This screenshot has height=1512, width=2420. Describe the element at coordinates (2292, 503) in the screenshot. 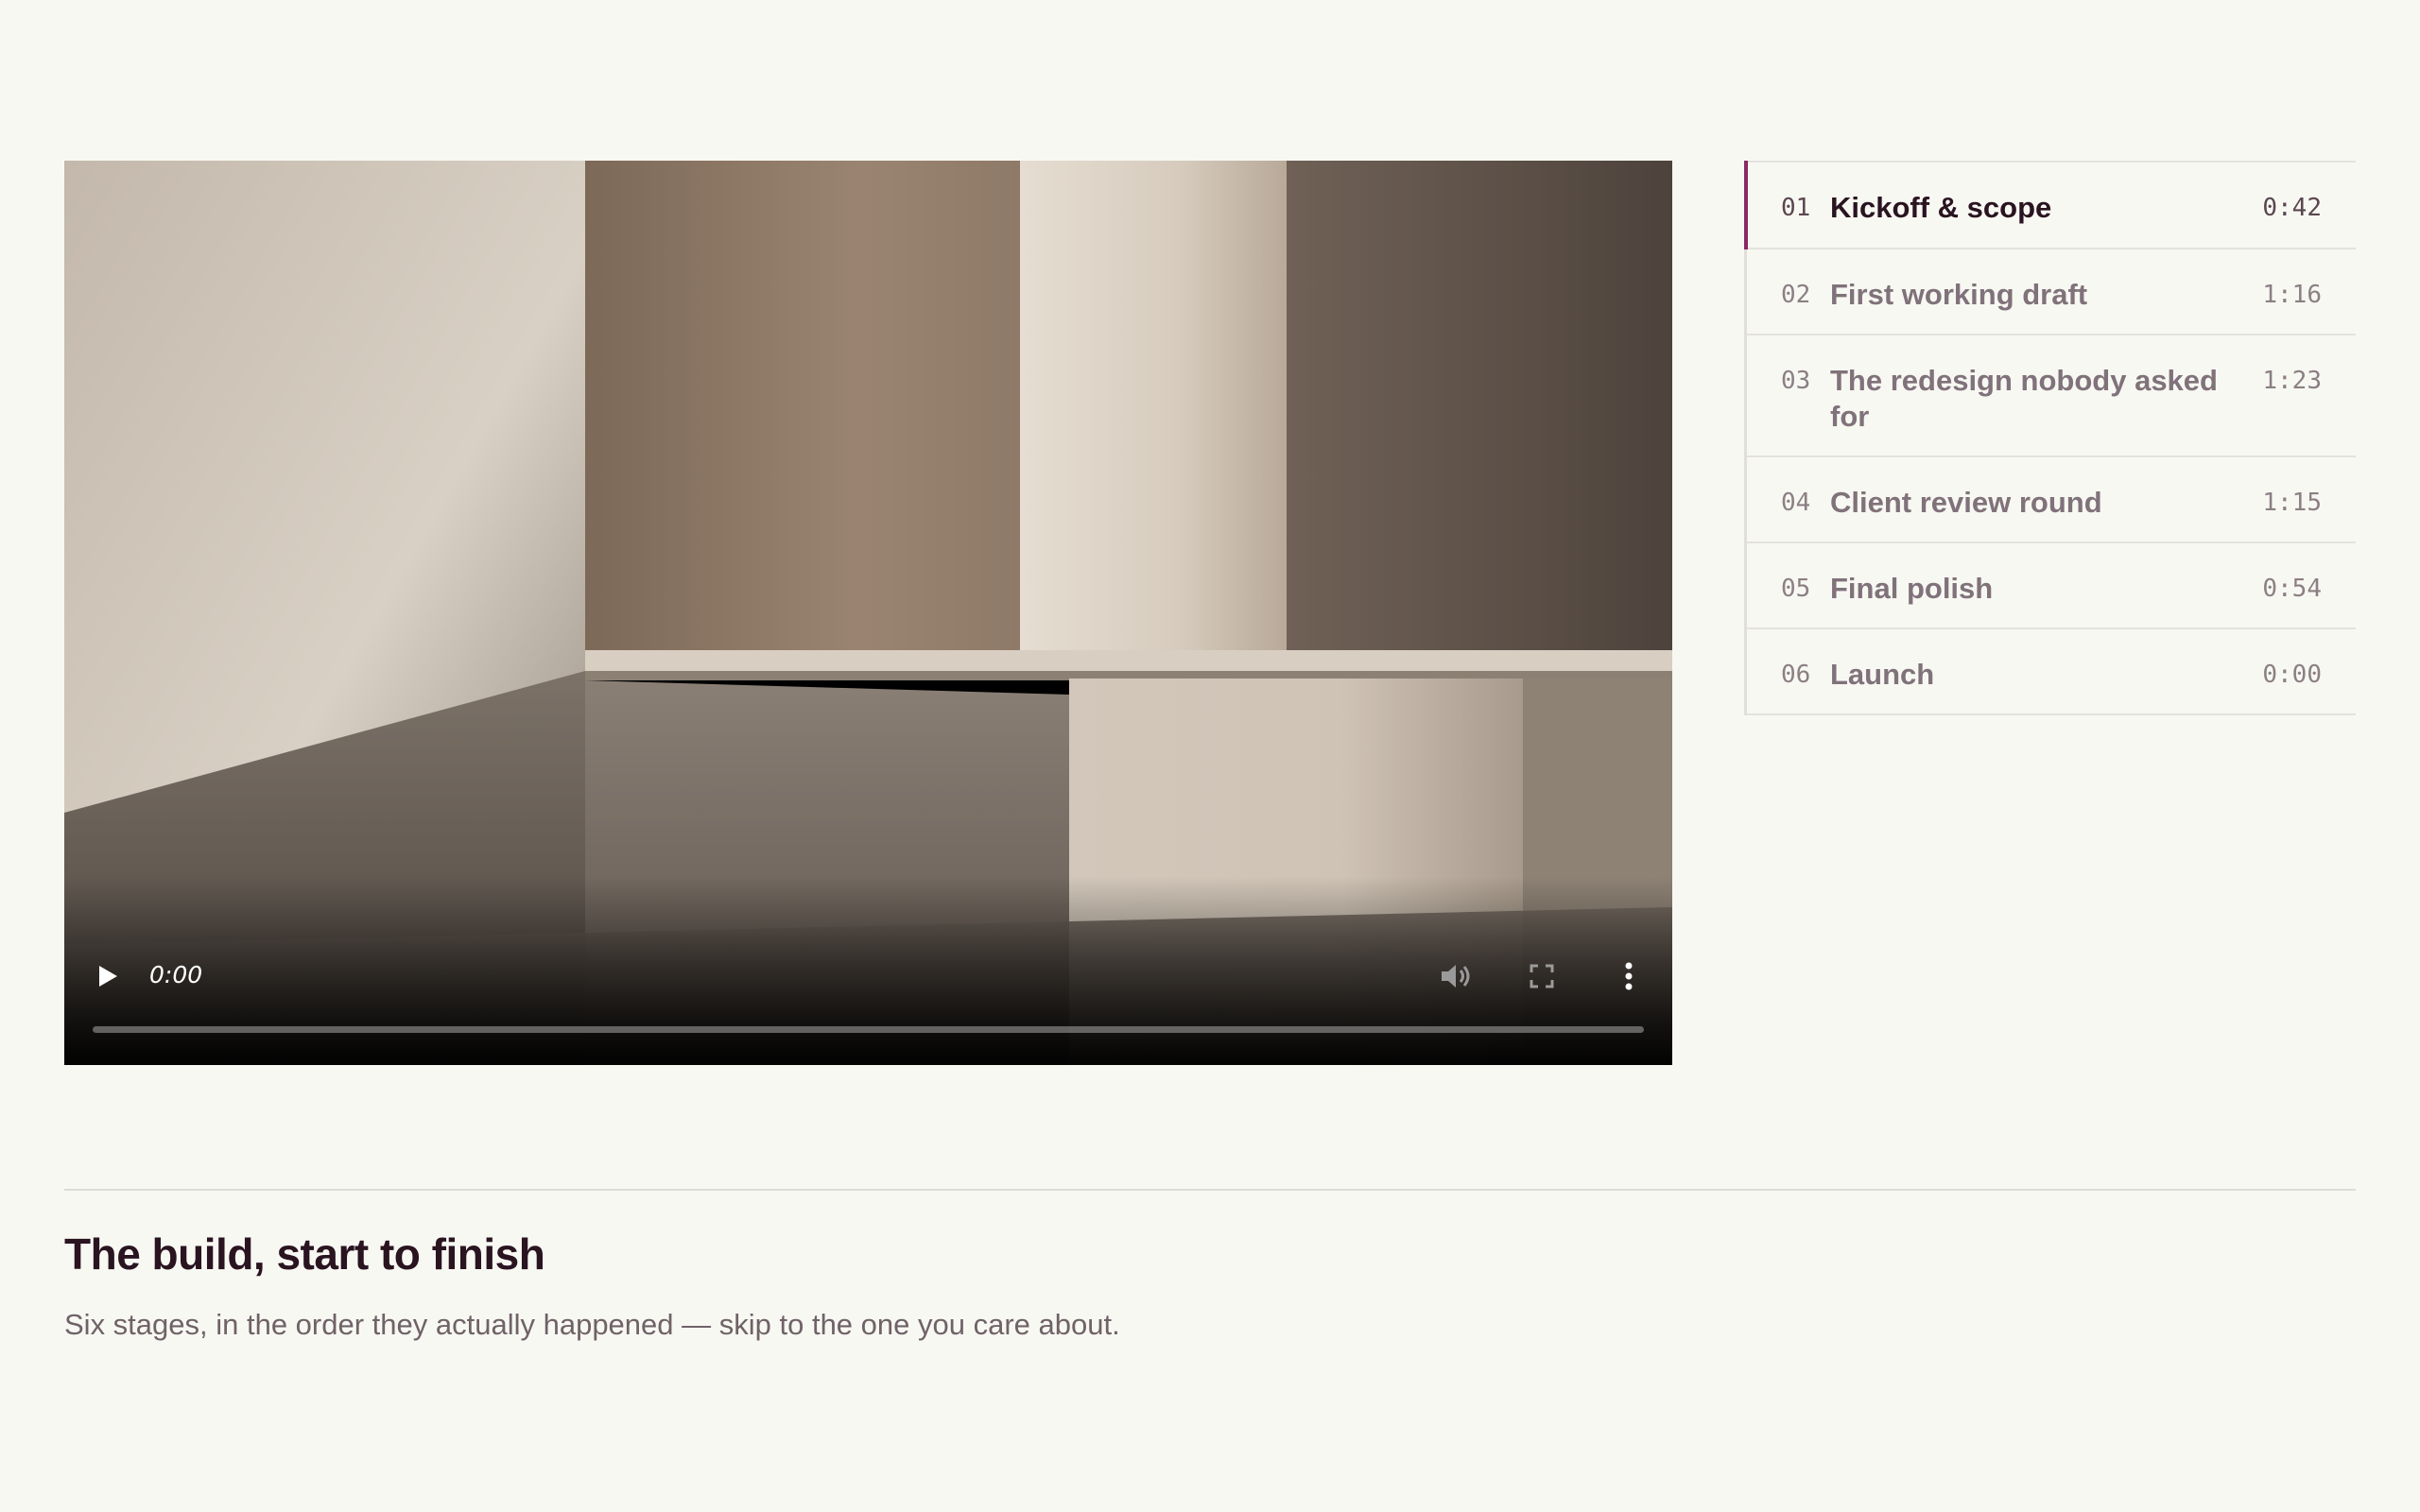

I see `chapter-duration: 1:15` at that location.